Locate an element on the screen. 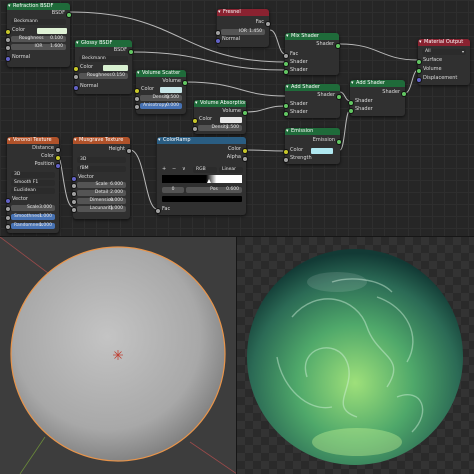  detail-socket is located at coordinates (74, 194).